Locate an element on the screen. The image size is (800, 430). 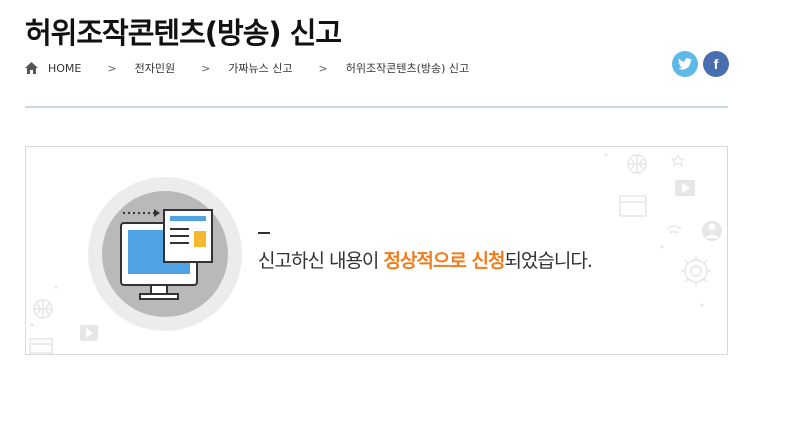
title-divider is located at coordinates (376, 107).